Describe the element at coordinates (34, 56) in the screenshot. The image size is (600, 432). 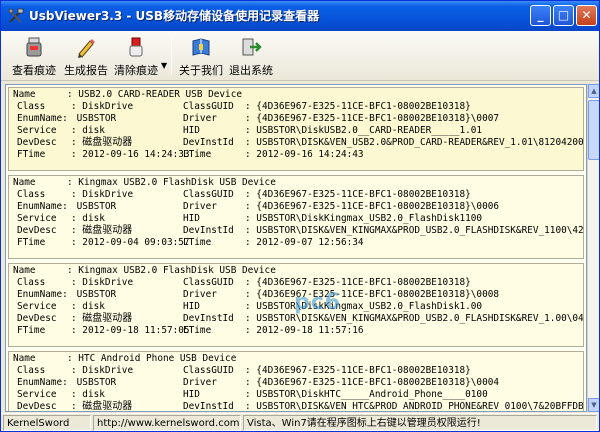
I see `view-traces-button: 查看痕迹` at that location.